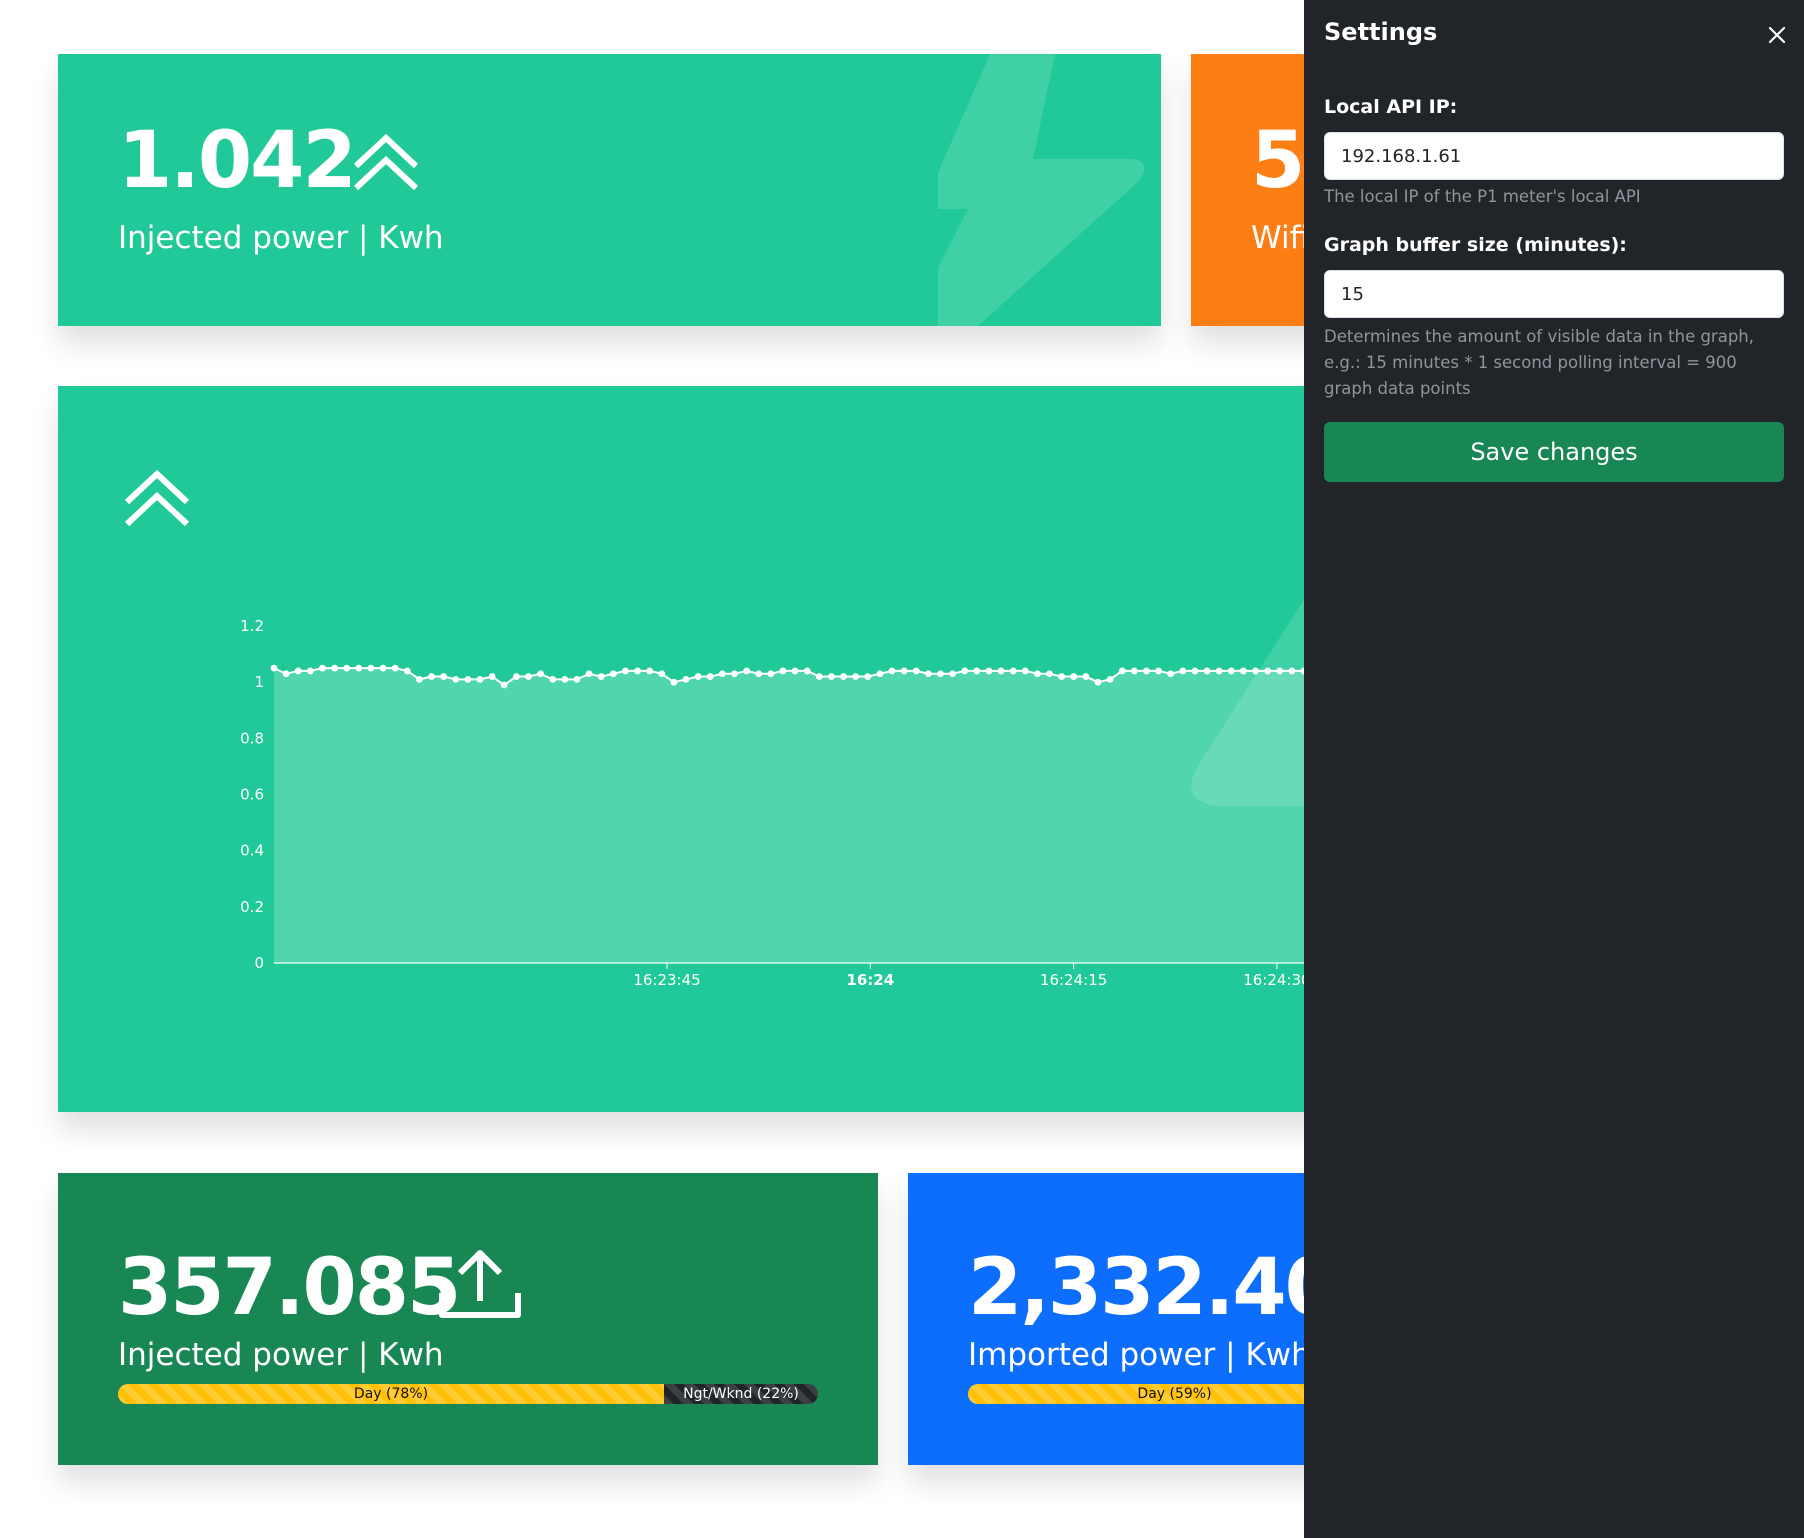 This screenshot has height=1538, width=1804. I want to click on series-area, so click(789, 815).